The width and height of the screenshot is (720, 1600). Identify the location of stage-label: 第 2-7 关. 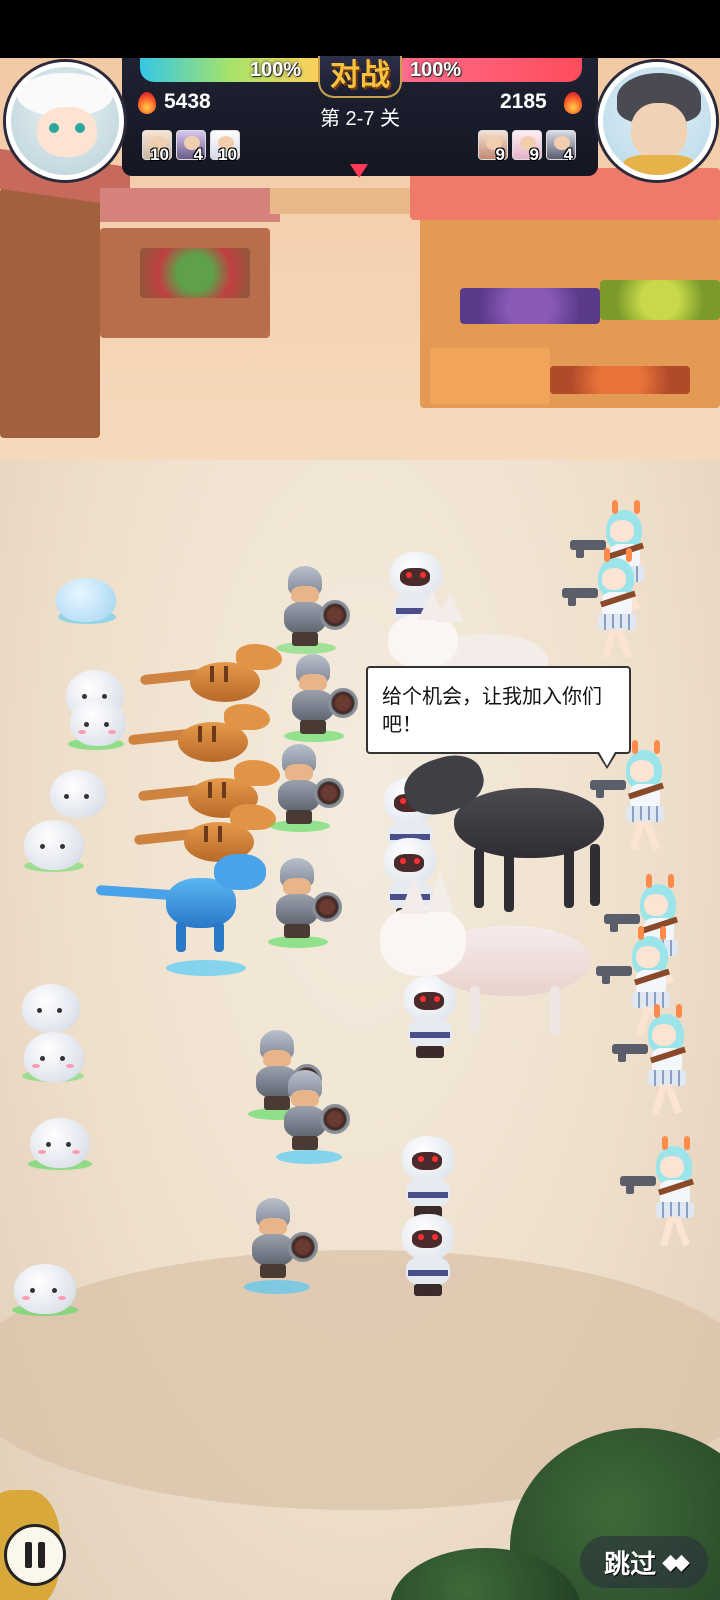
(360, 119).